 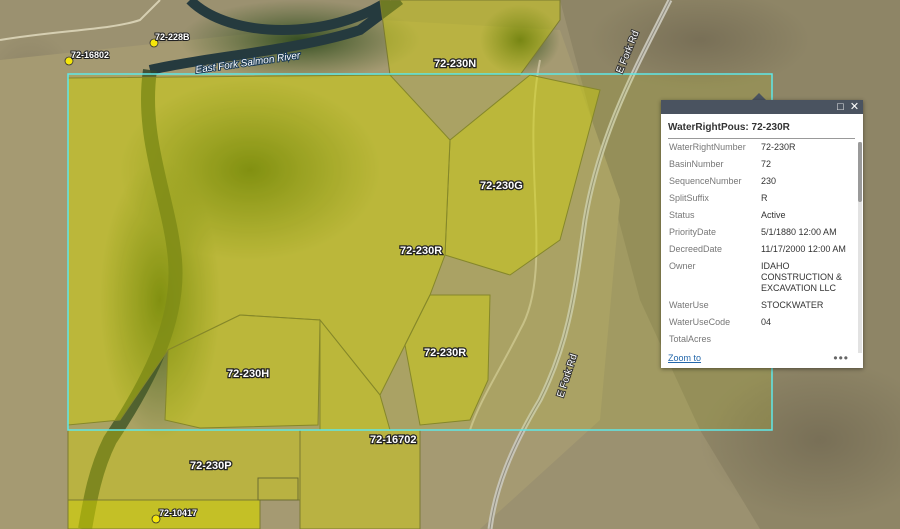 What do you see at coordinates (792, 305) in the screenshot?
I see `attribute-value: STOCKWATER` at bounding box center [792, 305].